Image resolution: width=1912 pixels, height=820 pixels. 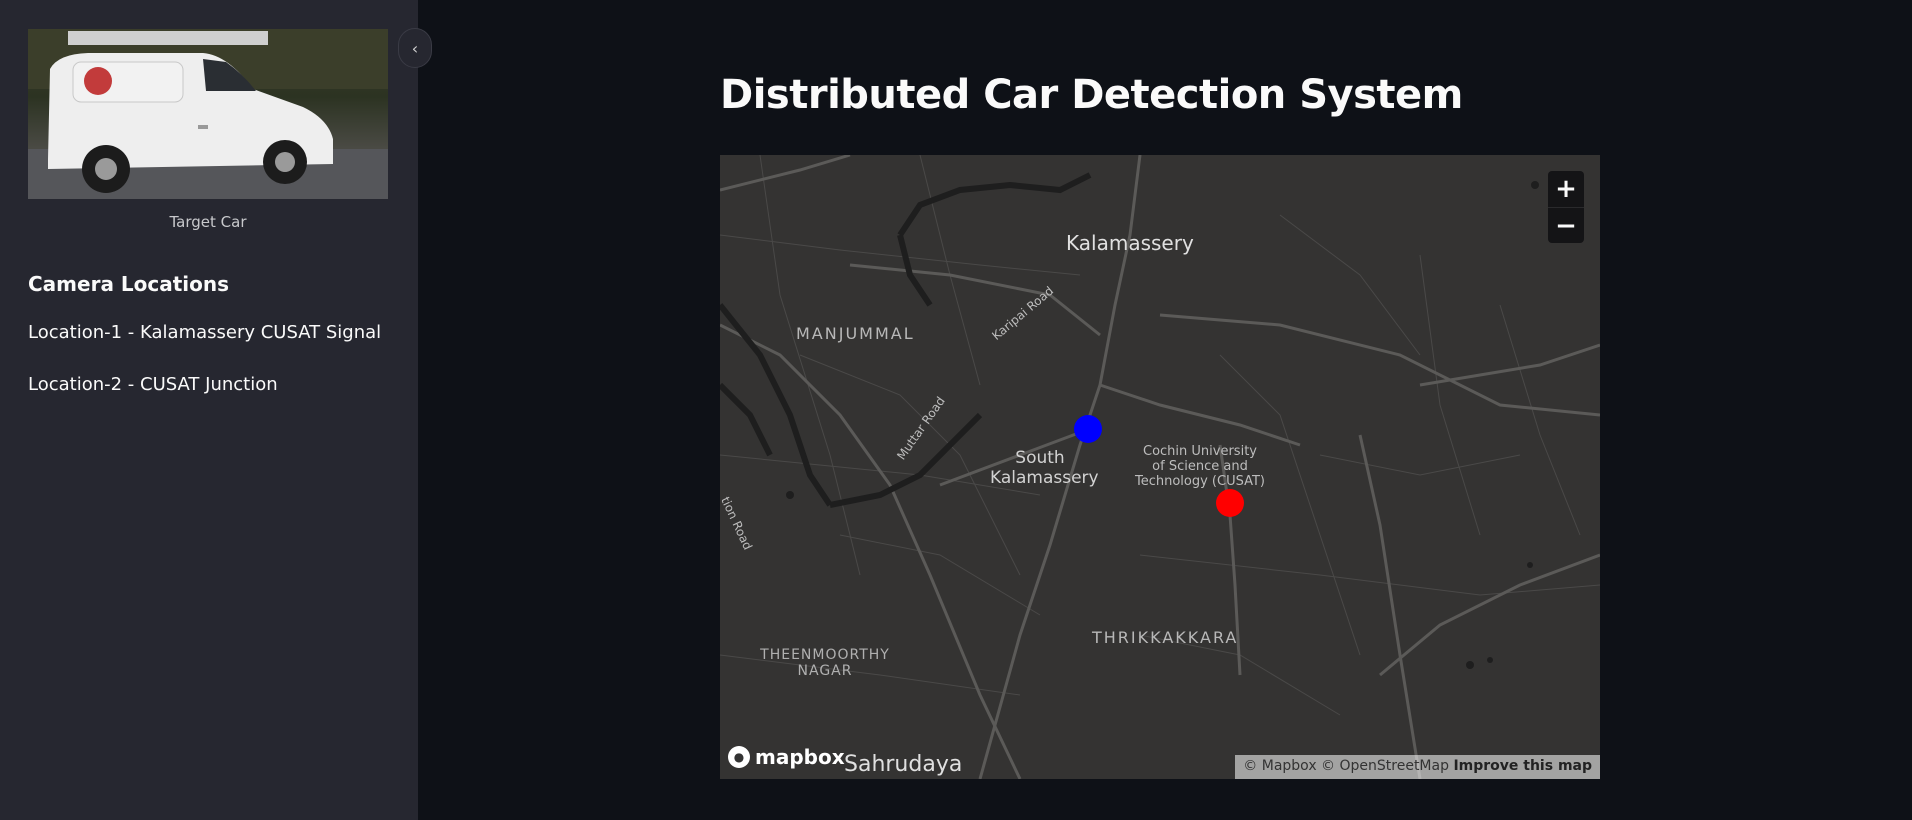 I want to click on map-label-line: Cochin University, so click(x=1200, y=451).